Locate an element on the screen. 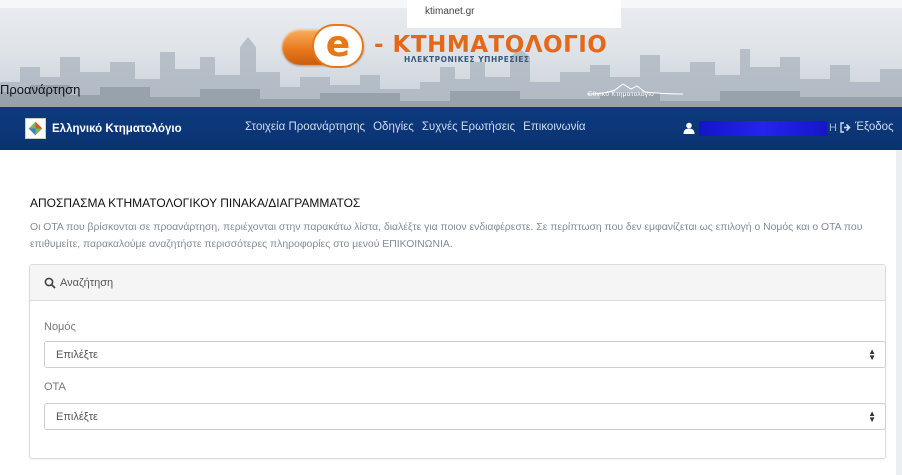 The height and width of the screenshot is (475, 902). logout-link: Έξοδος is located at coordinates (867, 127).